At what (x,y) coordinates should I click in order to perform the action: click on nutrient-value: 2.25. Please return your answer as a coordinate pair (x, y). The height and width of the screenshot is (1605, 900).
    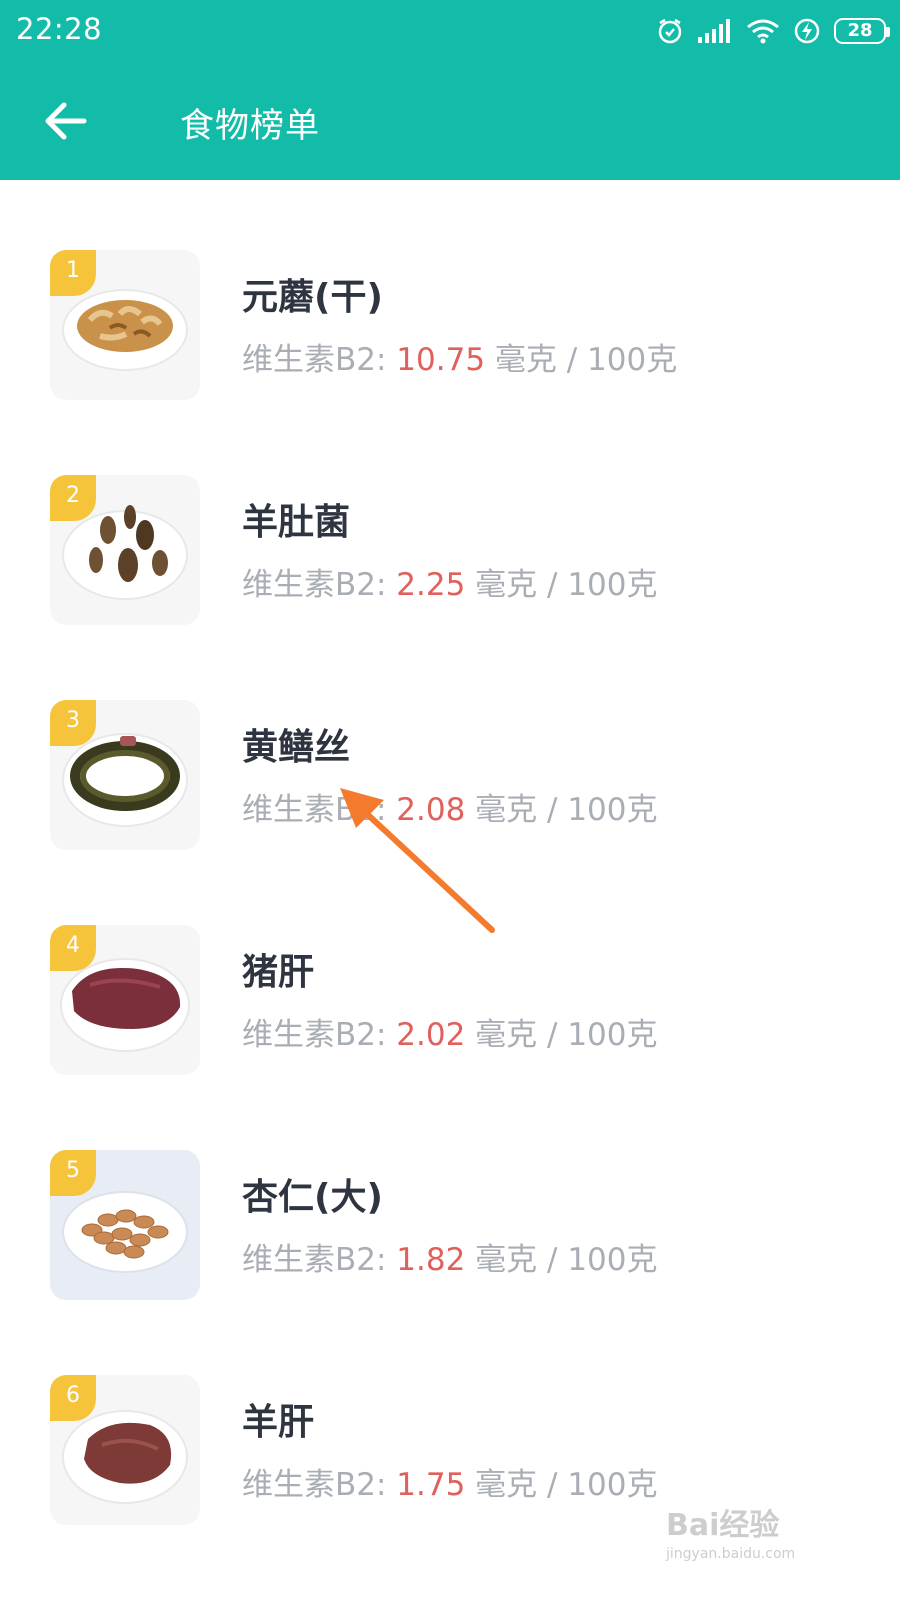
    Looking at the image, I should click on (430, 585).